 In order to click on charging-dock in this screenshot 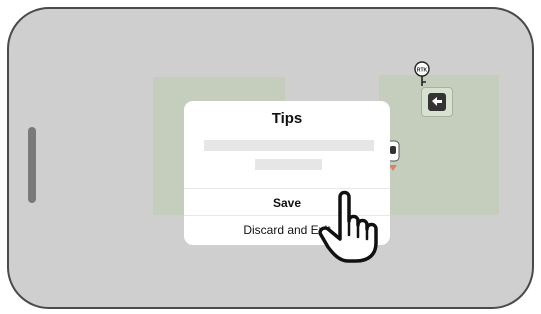, I will do `click(437, 102)`.